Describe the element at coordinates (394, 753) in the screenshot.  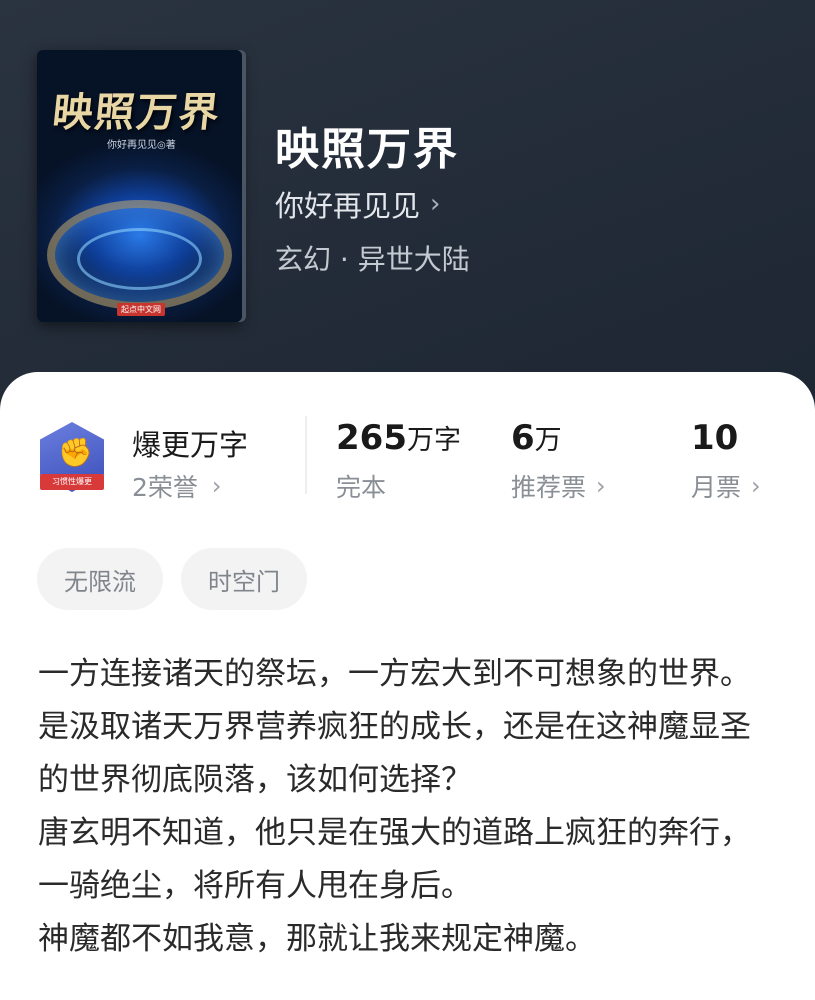
I see `description-paragraph: 是汲取诸天万界营养疯狂的成长，还是在这神魔显圣的世界彻底陨落，该如何选择？` at that location.